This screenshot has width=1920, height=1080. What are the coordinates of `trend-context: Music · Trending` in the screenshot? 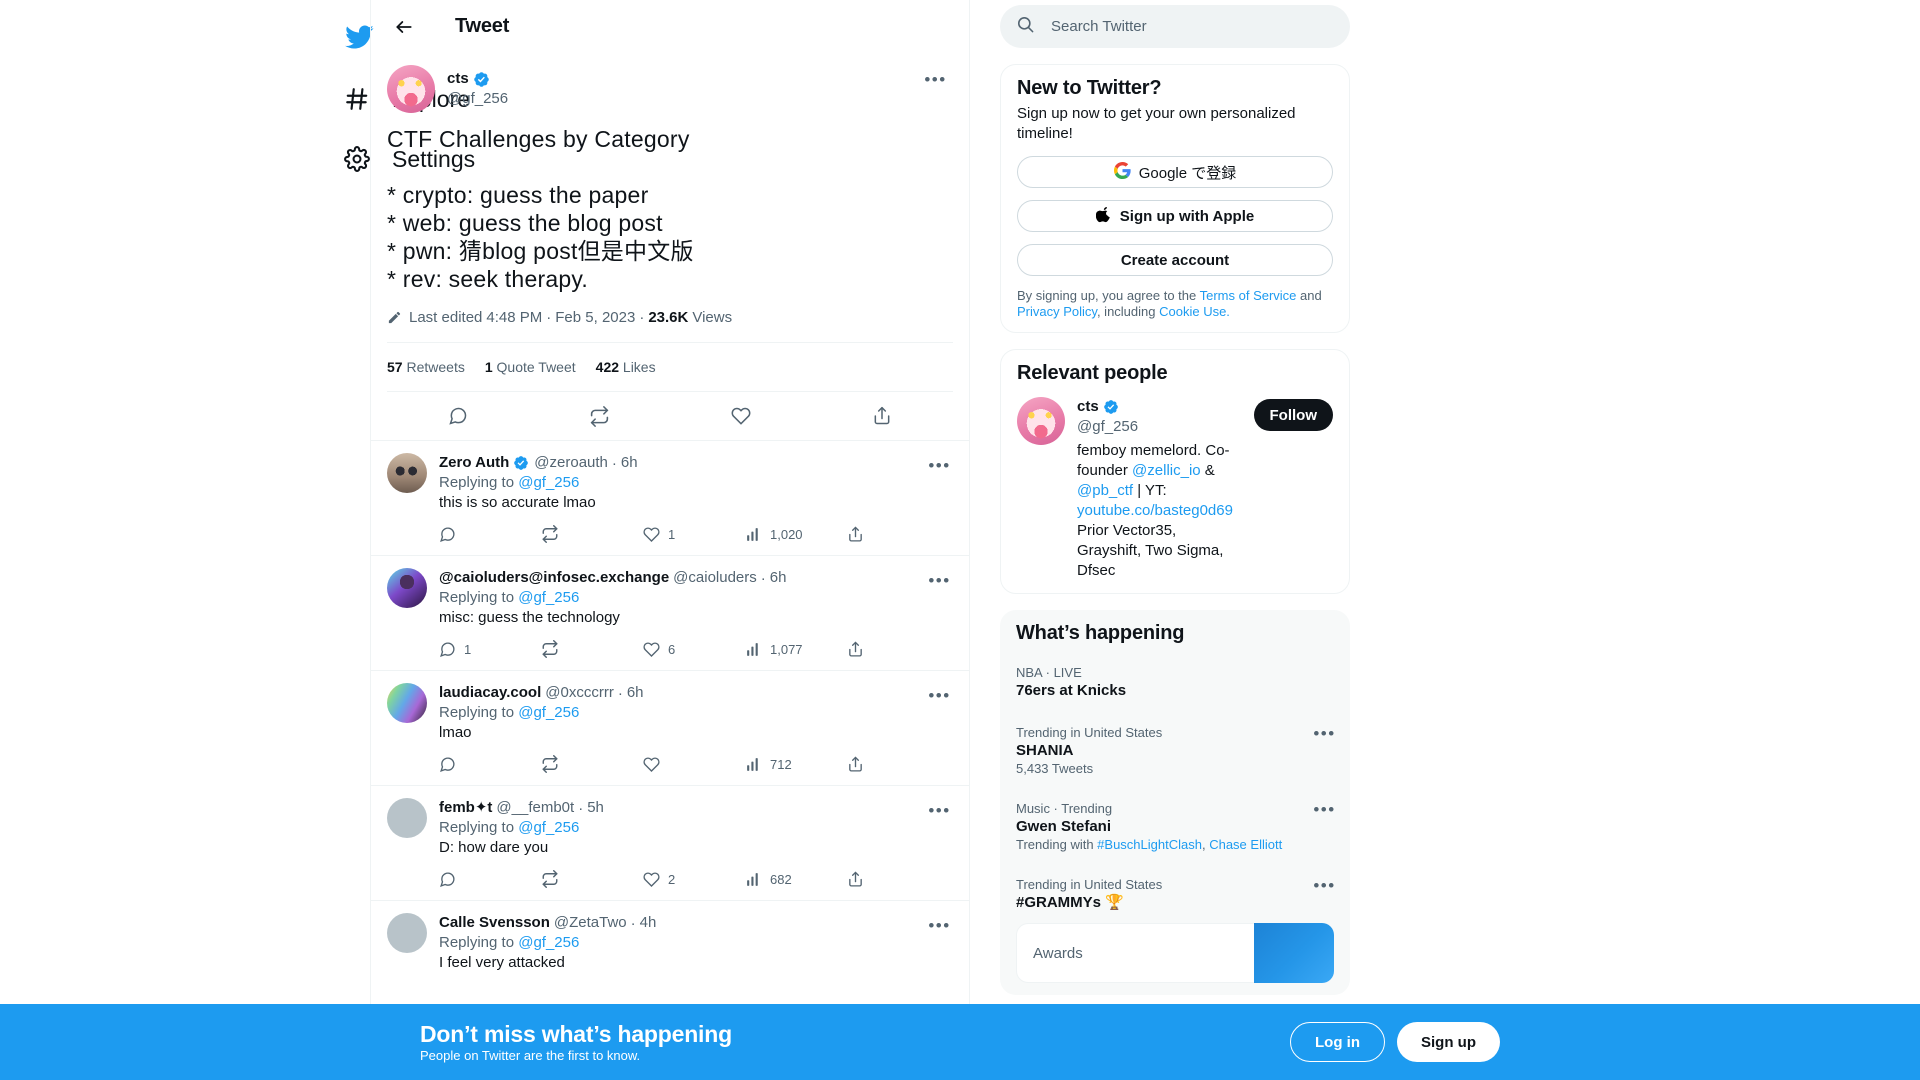 It's located at (1064, 808).